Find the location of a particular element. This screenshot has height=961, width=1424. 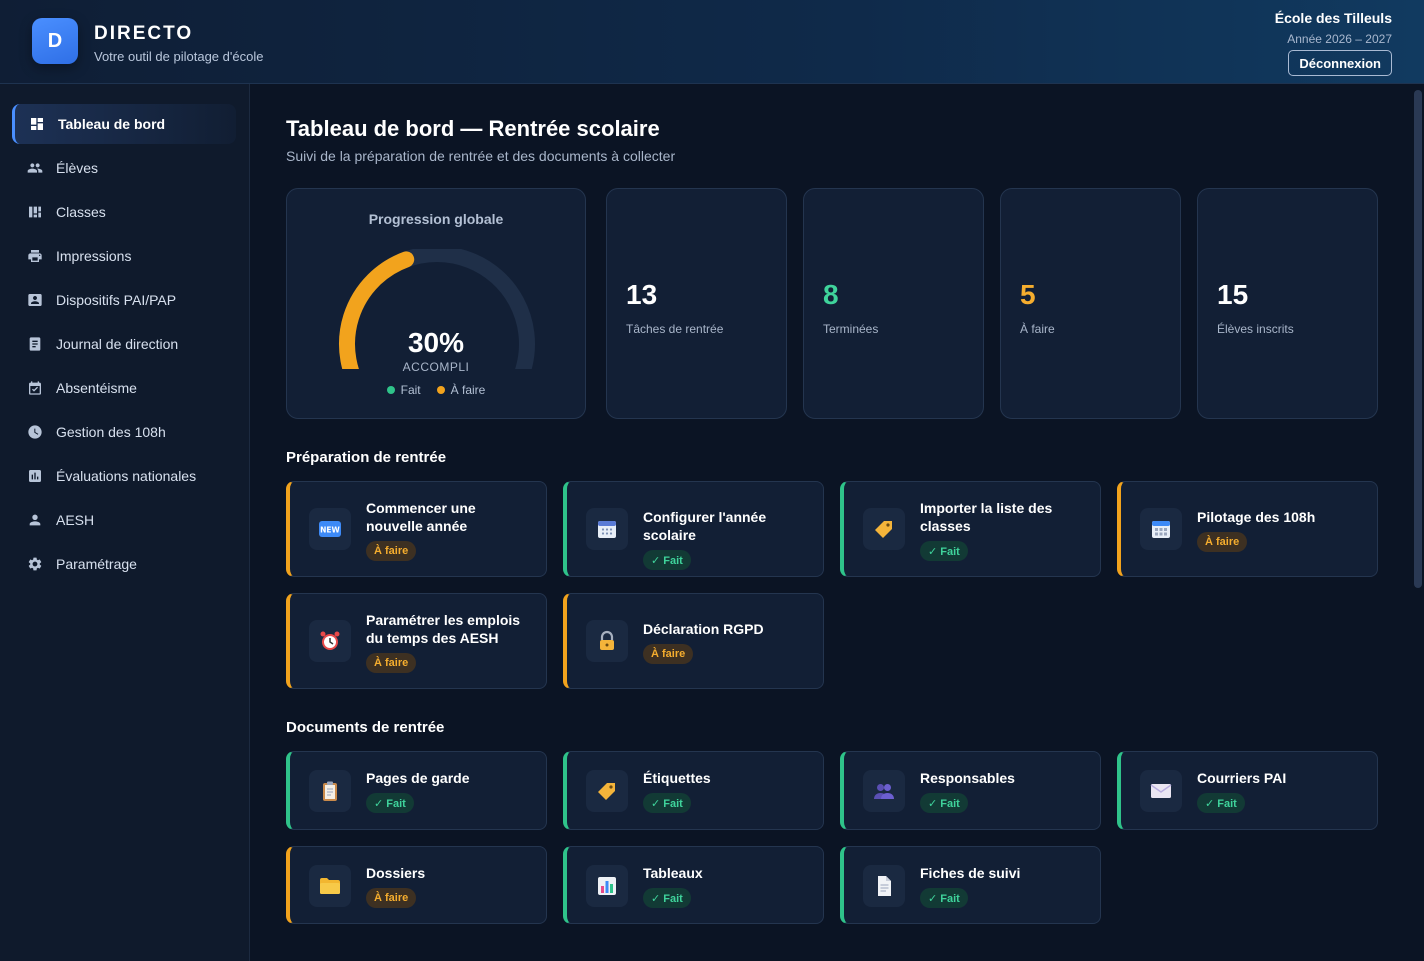

bar-chart-icon is located at coordinates (35, 476).